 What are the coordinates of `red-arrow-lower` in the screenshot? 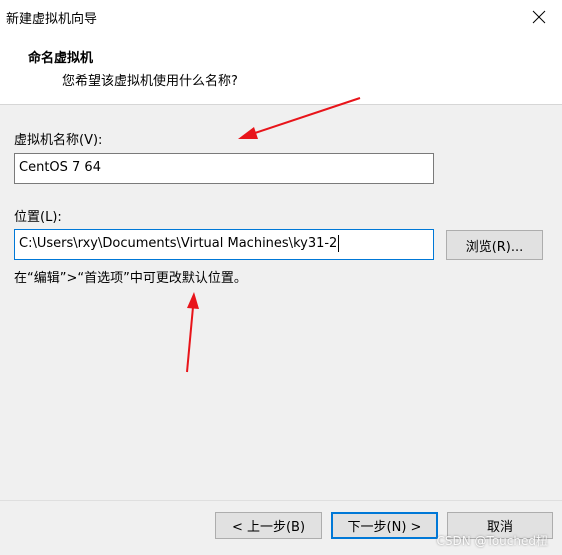 It's located at (192, 332).